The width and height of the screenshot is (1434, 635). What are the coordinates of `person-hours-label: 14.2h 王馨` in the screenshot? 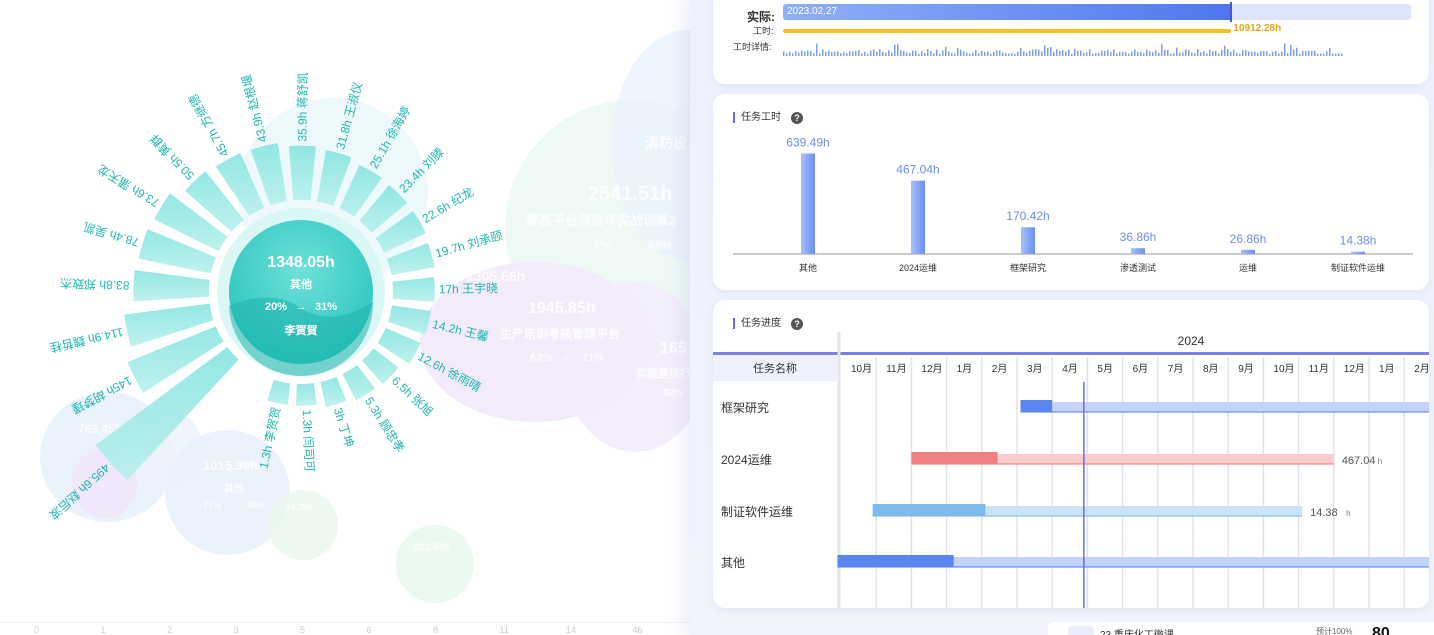 It's located at (460, 330).